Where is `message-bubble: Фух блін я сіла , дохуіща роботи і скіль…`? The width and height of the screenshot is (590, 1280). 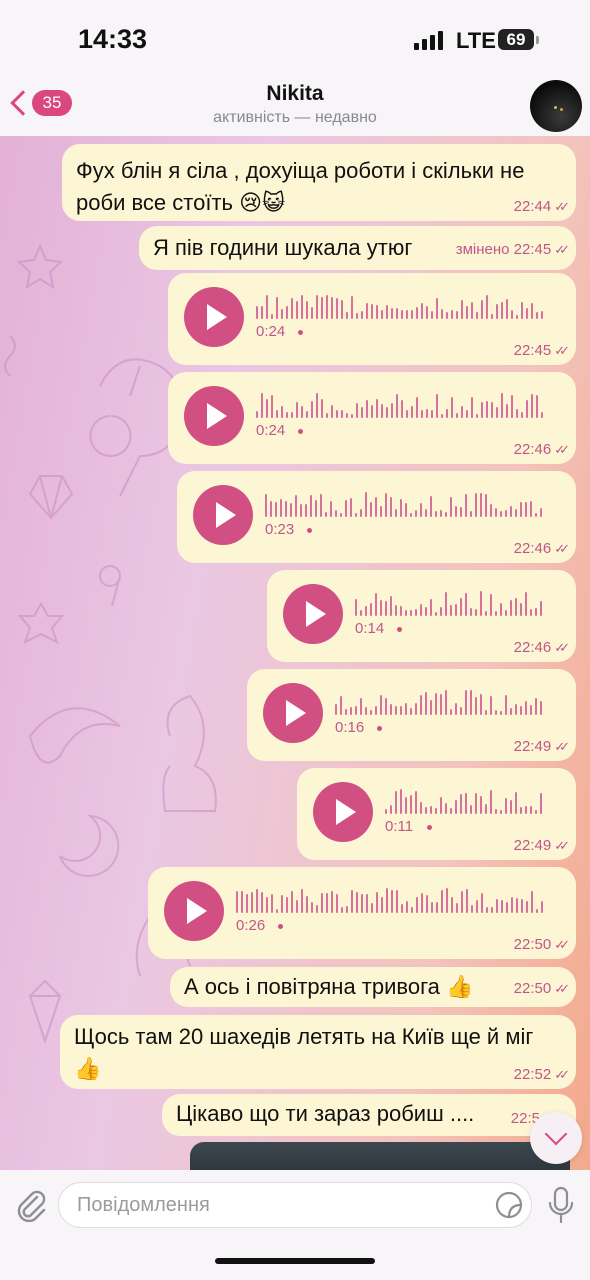
message-bubble: Фух блін я сіла , дохуіща роботи і скіль… is located at coordinates (319, 182).